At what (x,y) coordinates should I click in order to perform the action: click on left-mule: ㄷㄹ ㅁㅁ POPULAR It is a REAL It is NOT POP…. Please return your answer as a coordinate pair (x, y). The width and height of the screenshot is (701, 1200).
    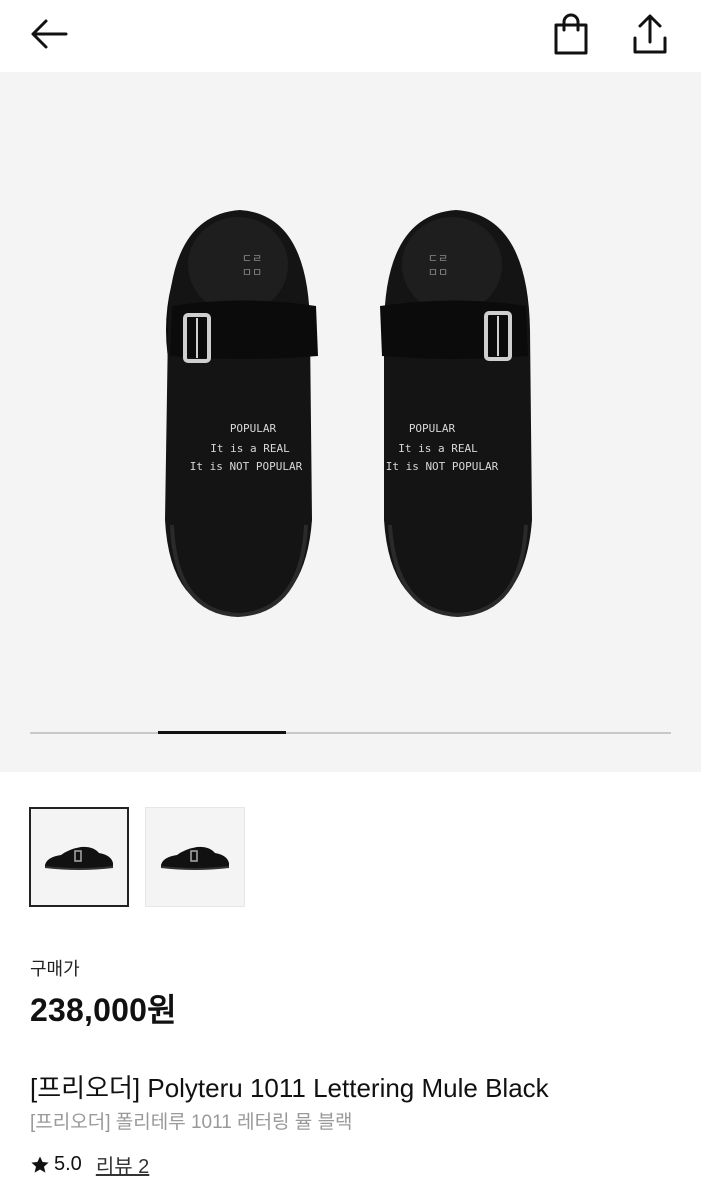
    Looking at the image, I should click on (241, 414).